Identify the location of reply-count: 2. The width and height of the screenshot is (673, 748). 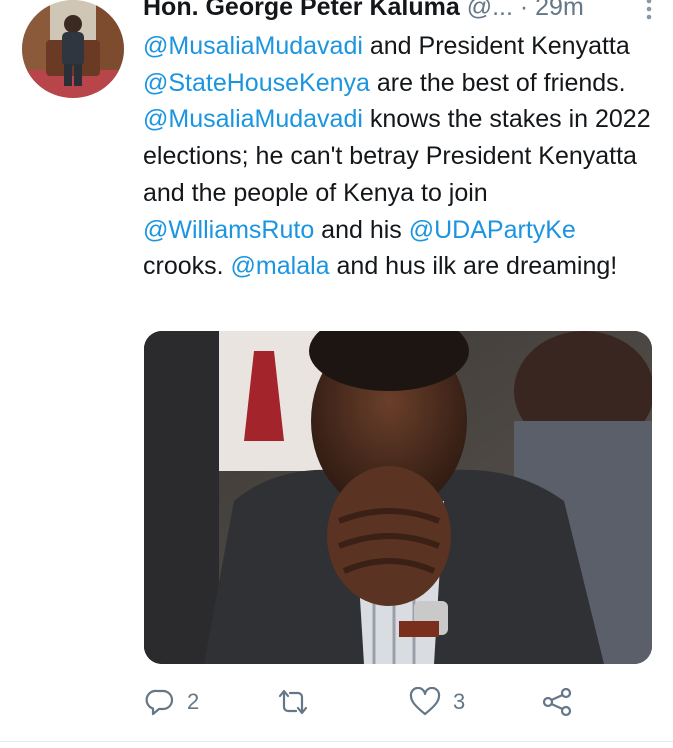
(193, 701).